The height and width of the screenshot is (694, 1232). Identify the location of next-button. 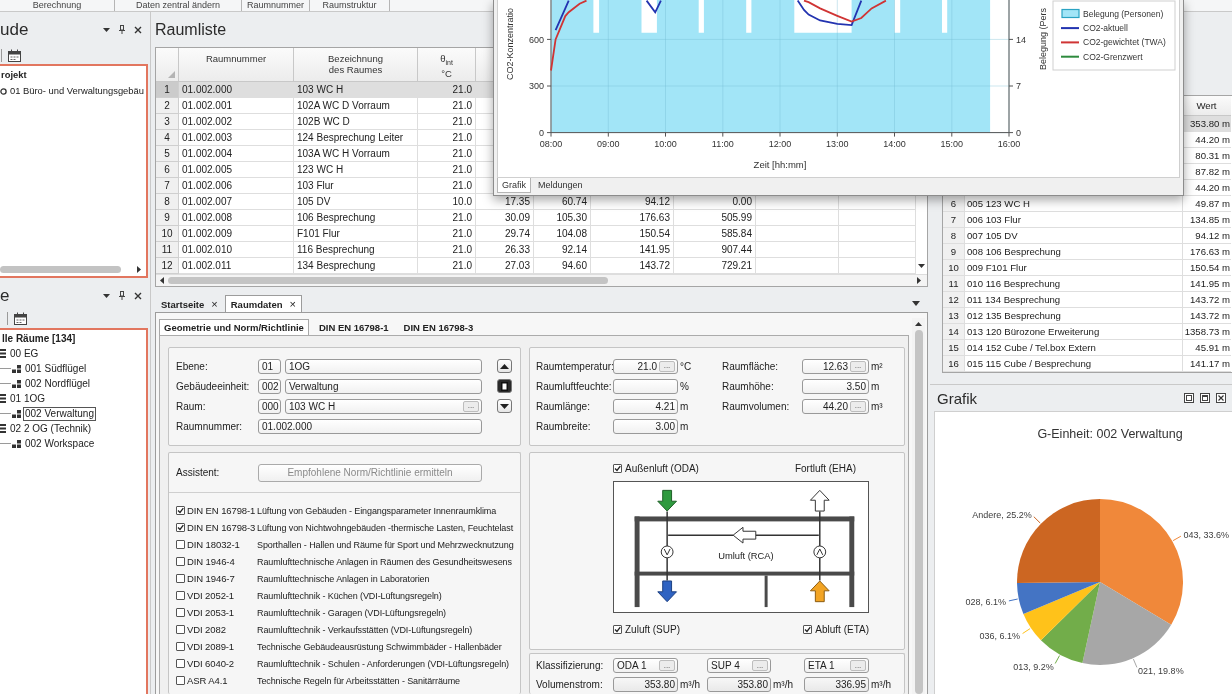
(504, 406).